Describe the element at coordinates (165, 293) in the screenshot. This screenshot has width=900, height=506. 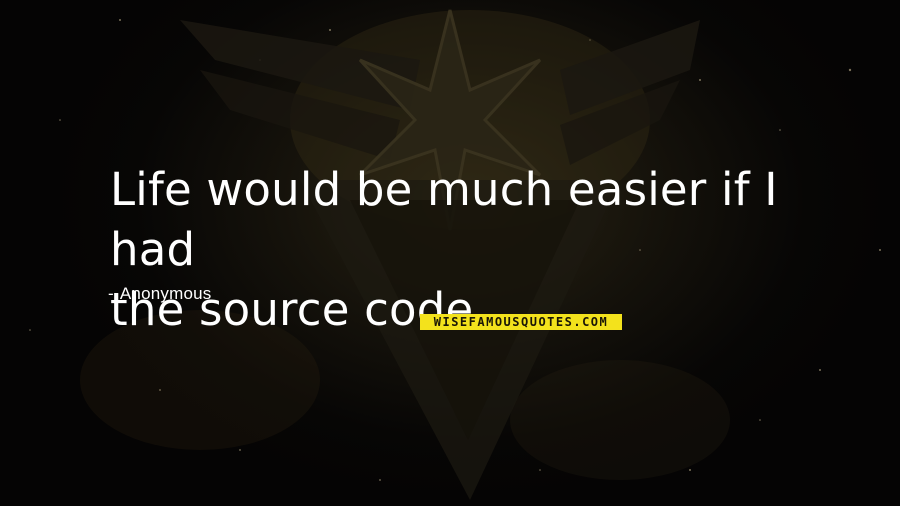
I see `author-name: Anonymous` at that location.